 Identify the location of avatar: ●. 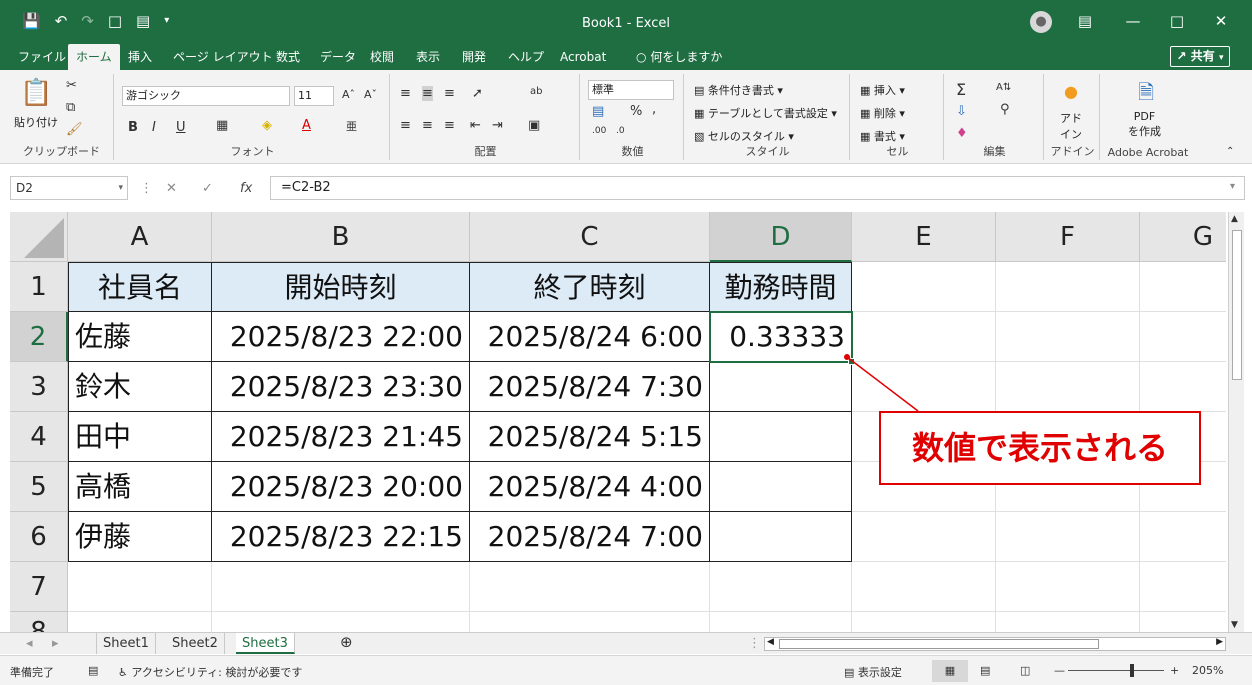
(1041, 22).